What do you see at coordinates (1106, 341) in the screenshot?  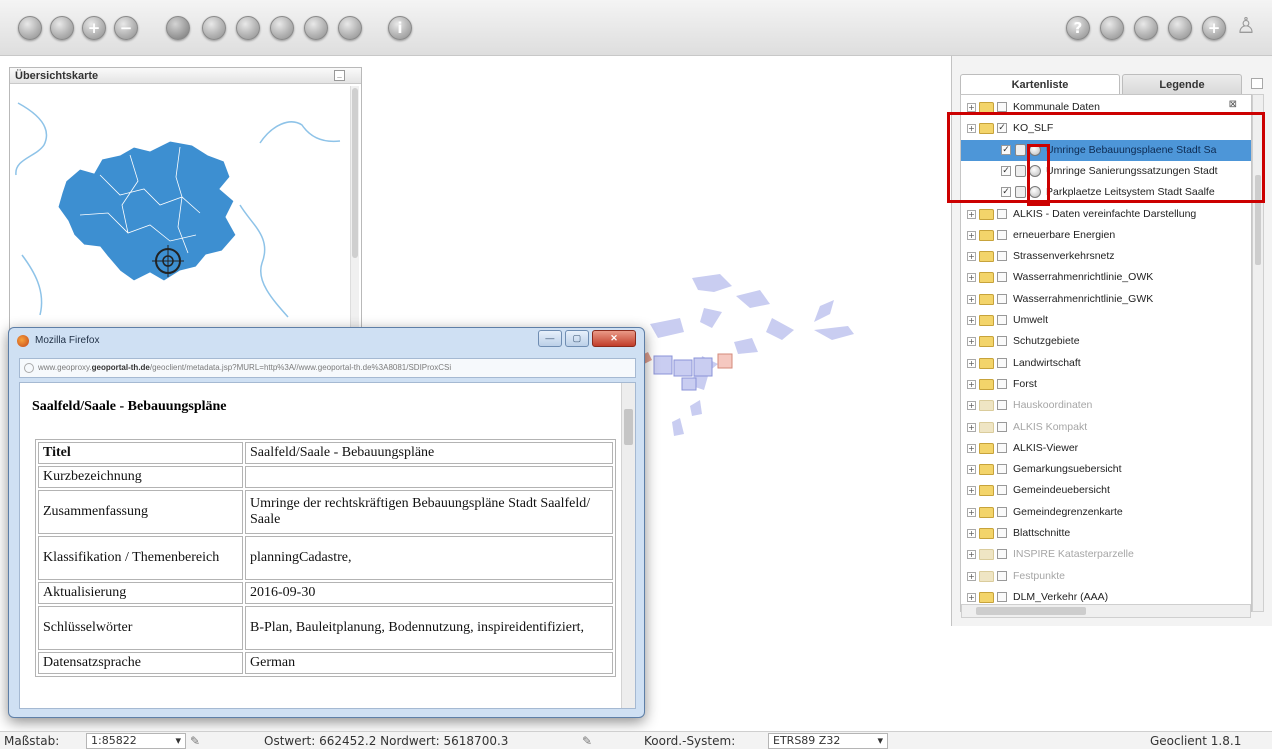 I see `layer-group-item: + Schutzgebiete` at bounding box center [1106, 341].